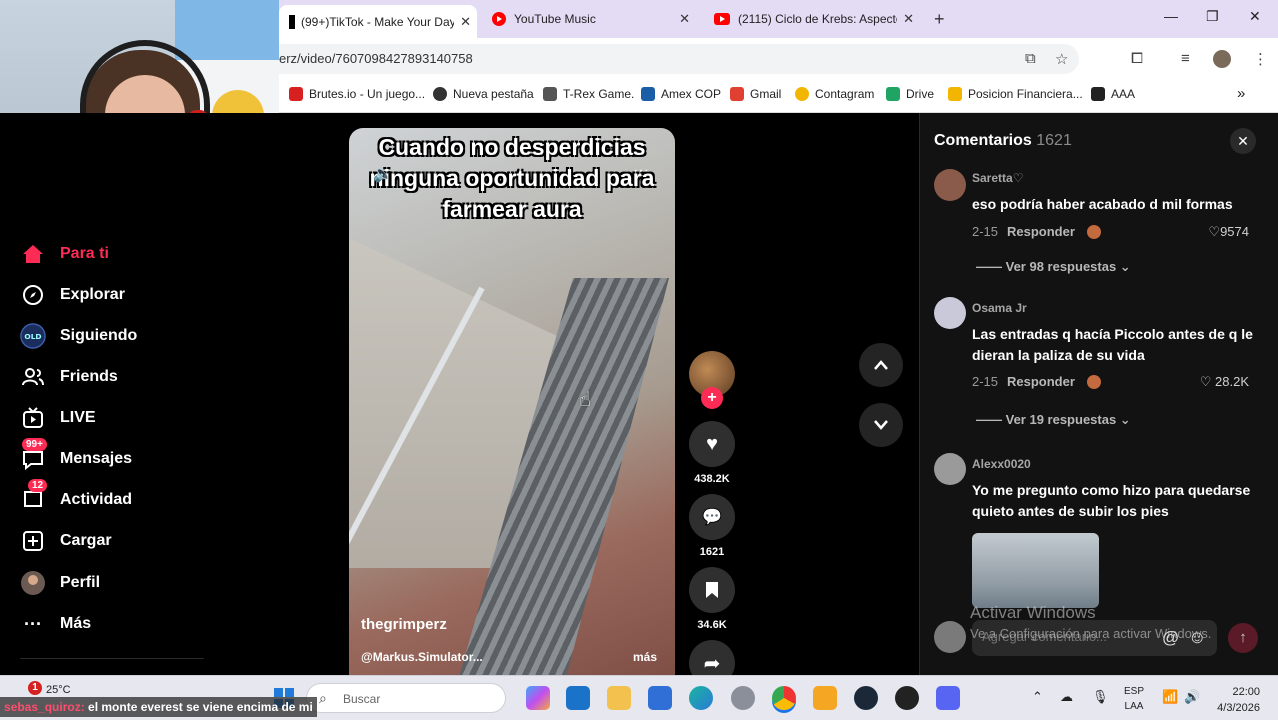  What do you see at coordinates (910, 94) in the screenshot?
I see `bookmark-drive: Drive` at bounding box center [910, 94].